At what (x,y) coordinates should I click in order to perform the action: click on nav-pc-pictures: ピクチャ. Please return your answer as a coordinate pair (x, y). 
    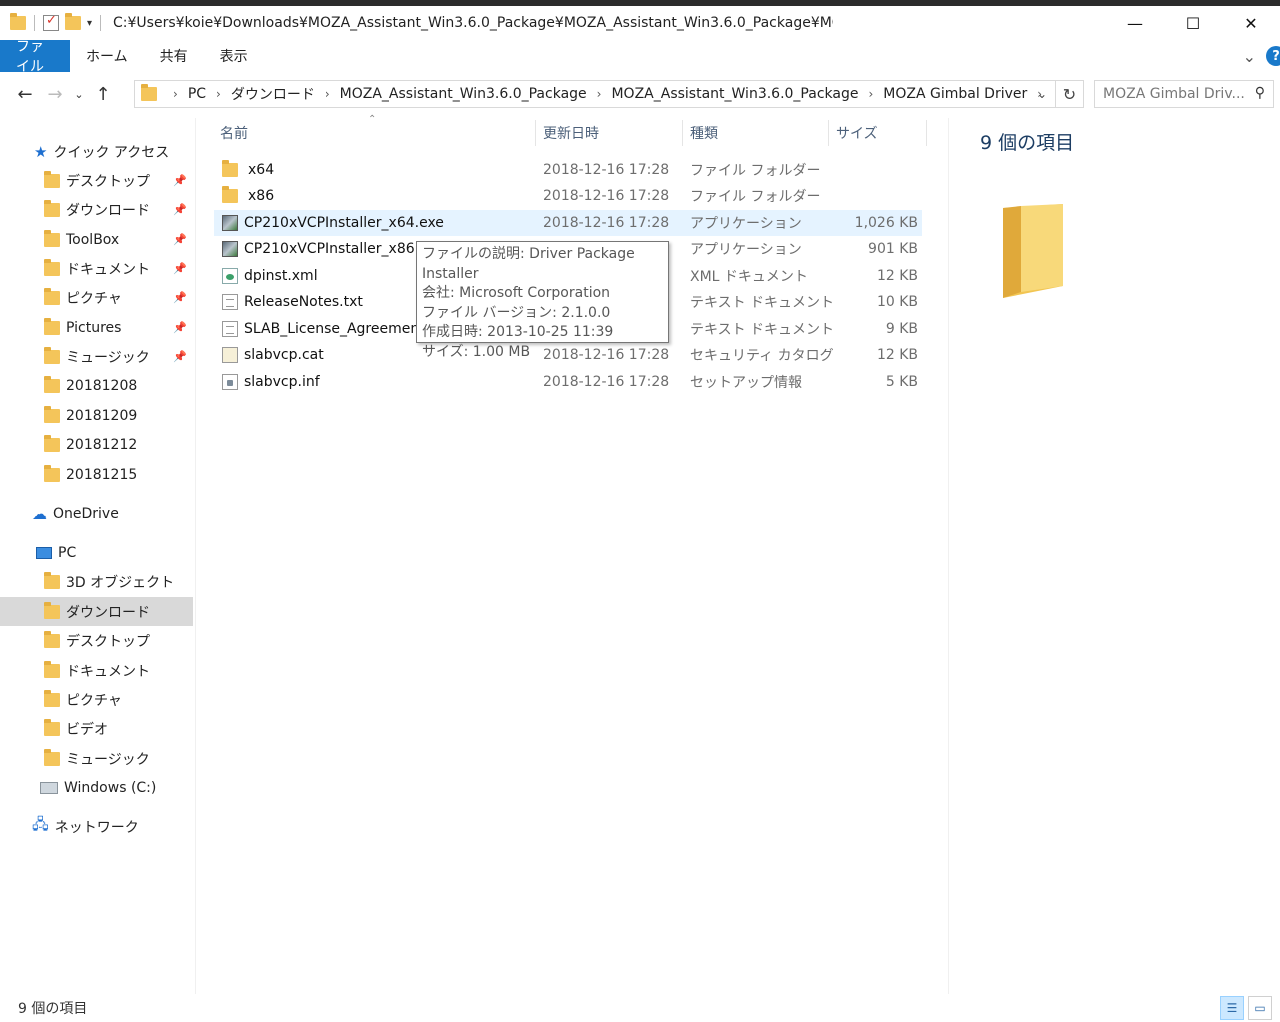
    Looking at the image, I should click on (96, 699).